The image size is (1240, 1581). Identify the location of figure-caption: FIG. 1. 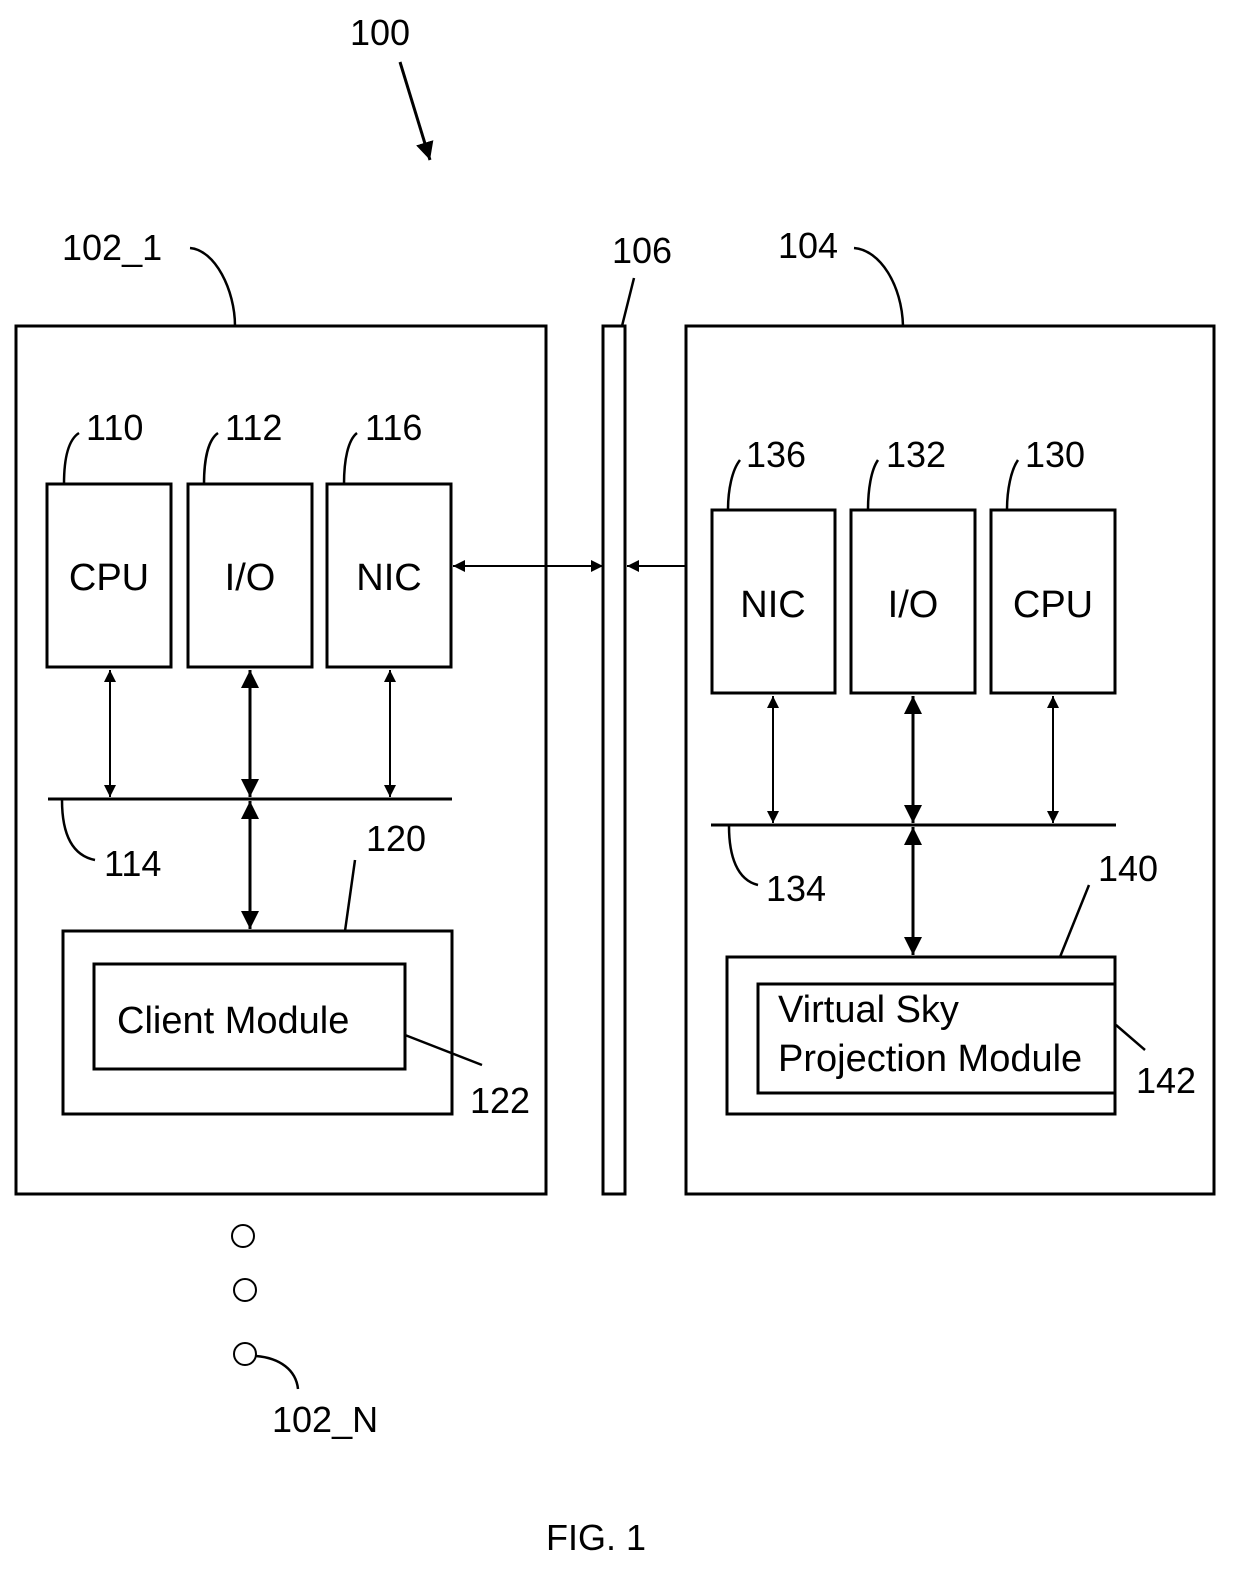
(596, 1537).